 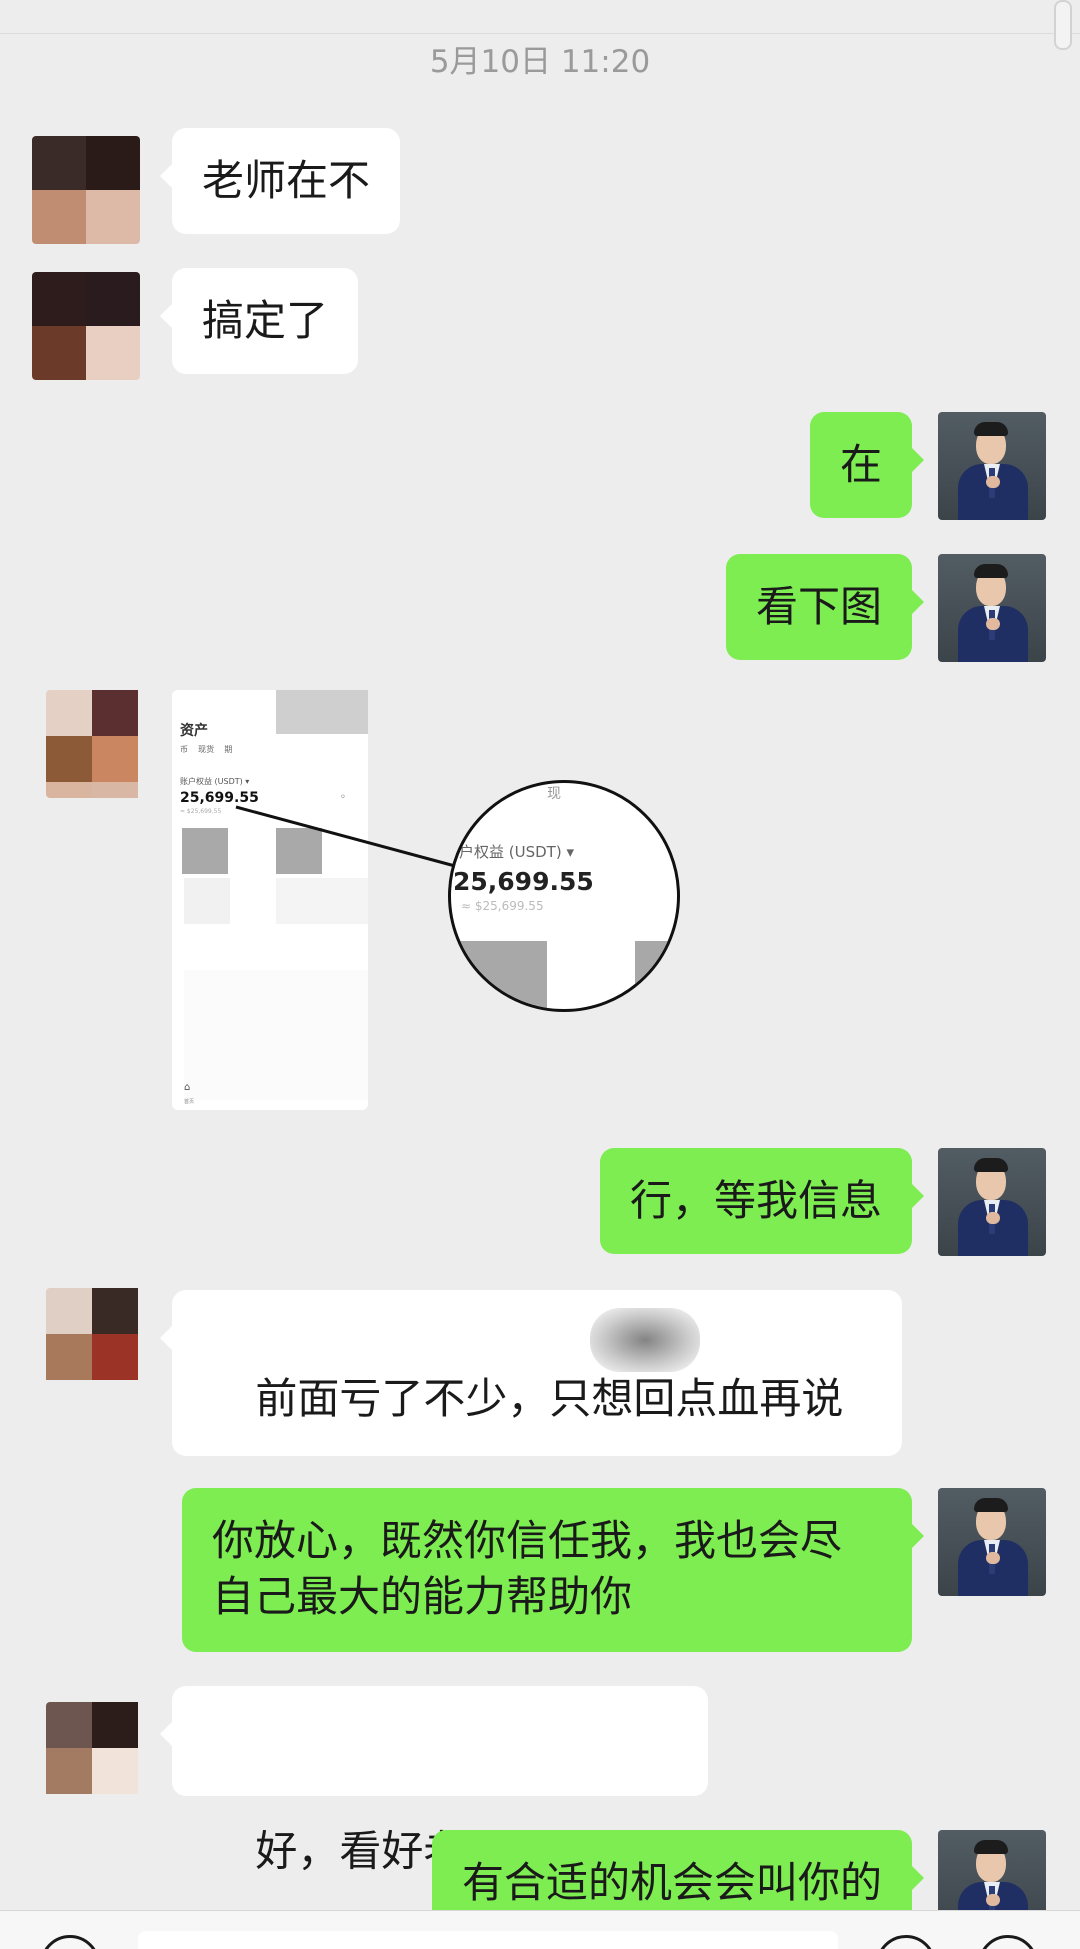 What do you see at coordinates (531, 1439) in the screenshot?
I see `message-bubble: 前面亏了不少，只想回点血再说` at bounding box center [531, 1439].